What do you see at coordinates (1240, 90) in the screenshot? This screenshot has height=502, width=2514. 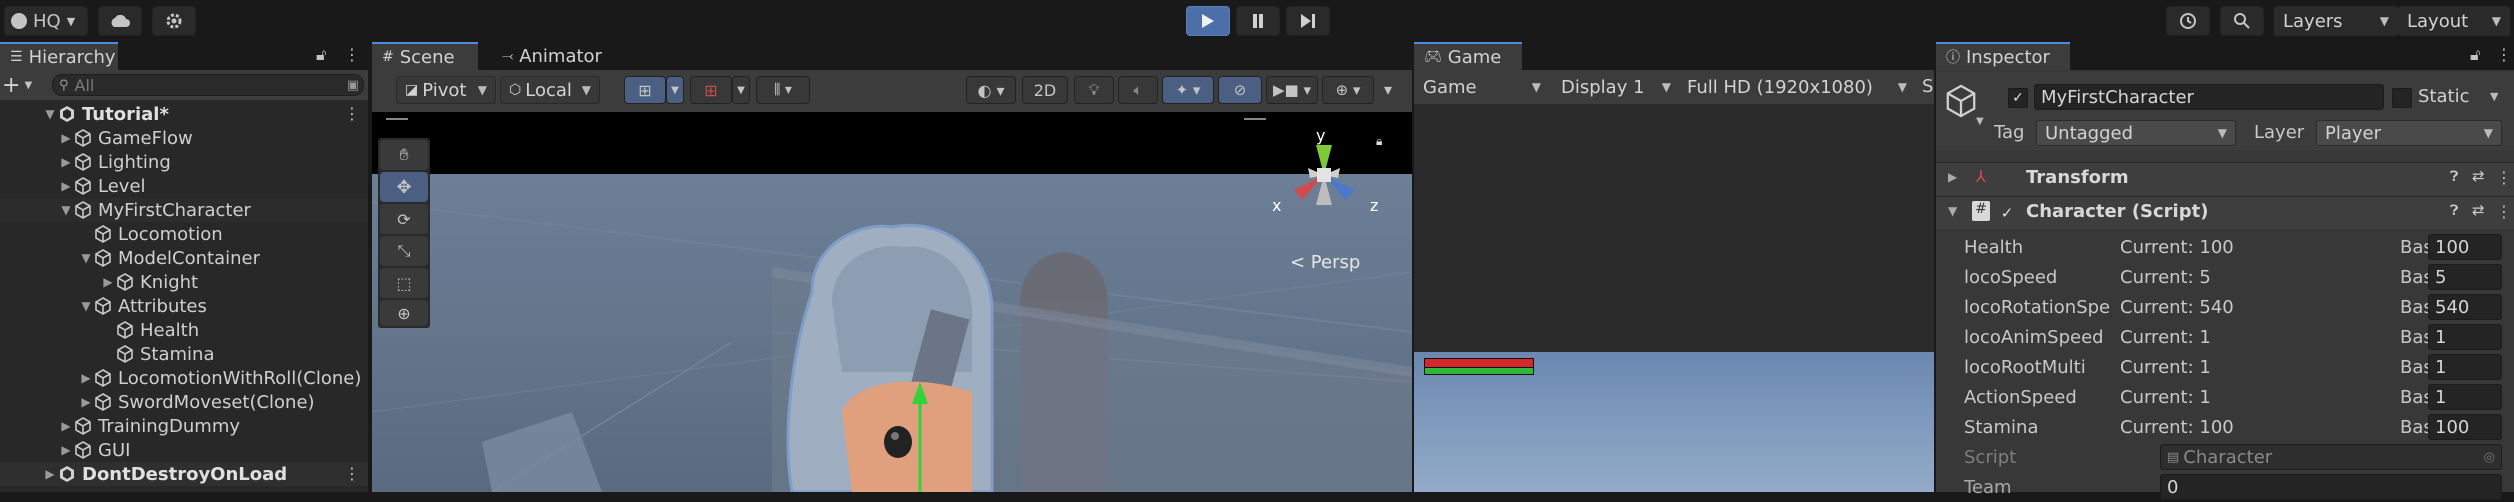 I see `visibility-toggle: ⊘` at bounding box center [1240, 90].